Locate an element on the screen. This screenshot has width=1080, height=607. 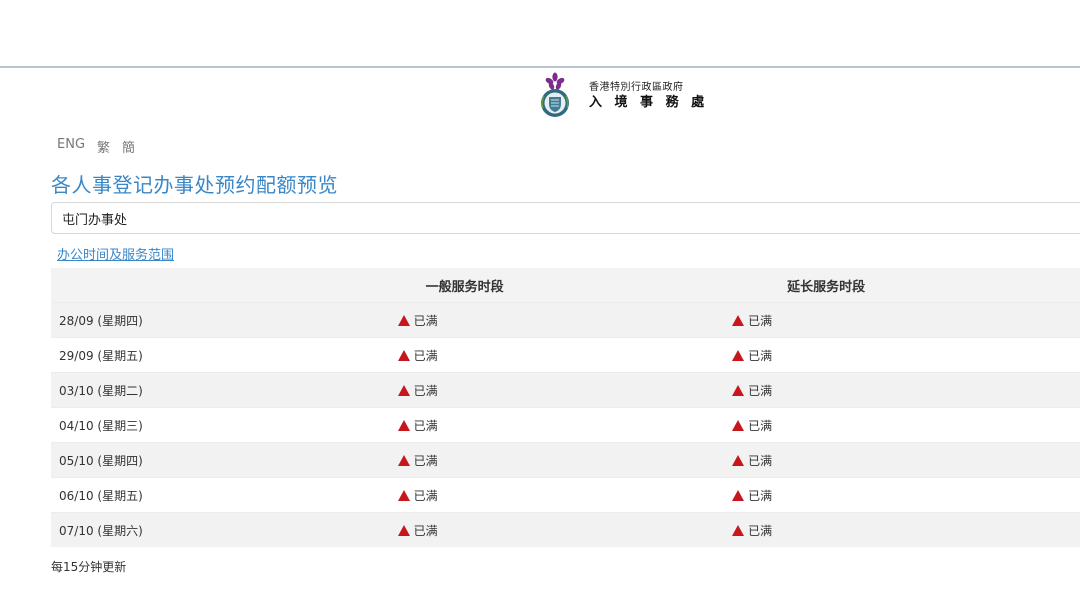
header-extended-session: 延长服务时段 is located at coordinates (906, 285).